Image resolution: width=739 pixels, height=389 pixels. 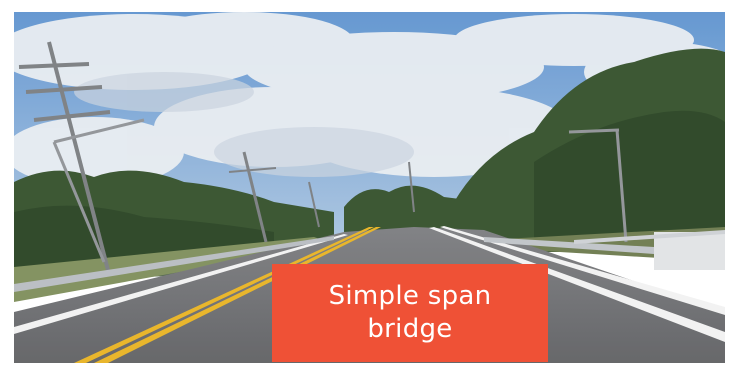 I want to click on caption-box: Simple span bridge, so click(x=410, y=313).